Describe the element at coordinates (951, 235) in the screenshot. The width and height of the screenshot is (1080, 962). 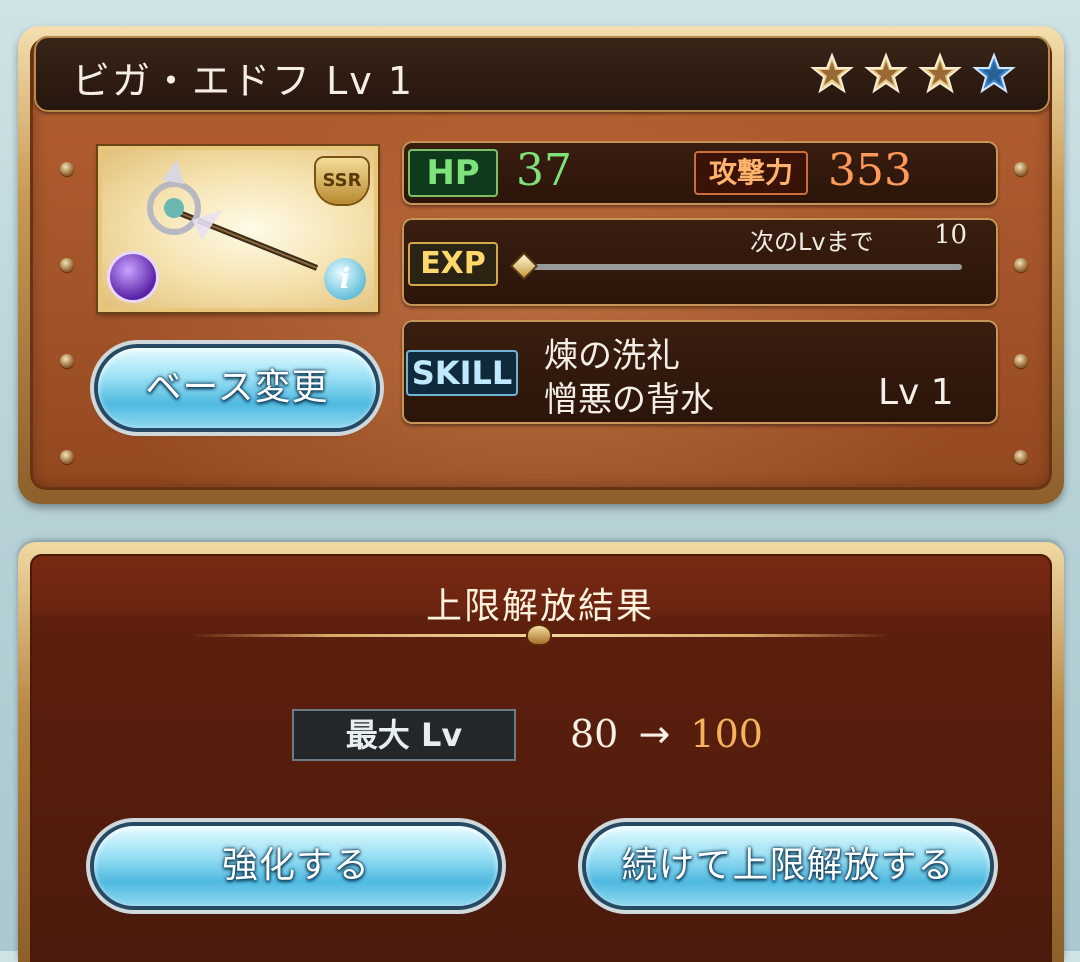
I see `exp-next-value: 10` at that location.